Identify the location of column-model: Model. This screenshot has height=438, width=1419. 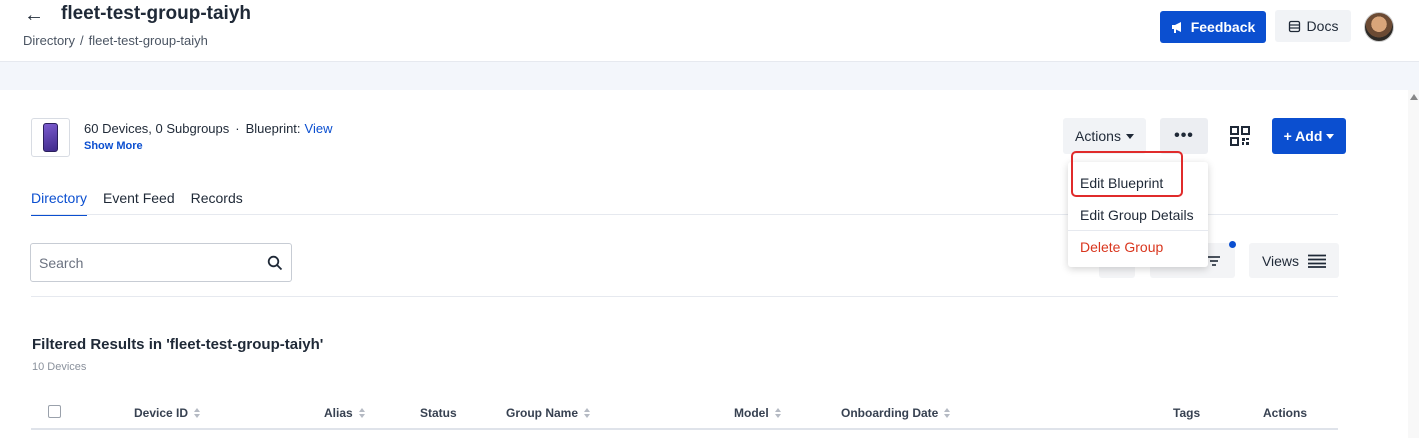
(757, 413).